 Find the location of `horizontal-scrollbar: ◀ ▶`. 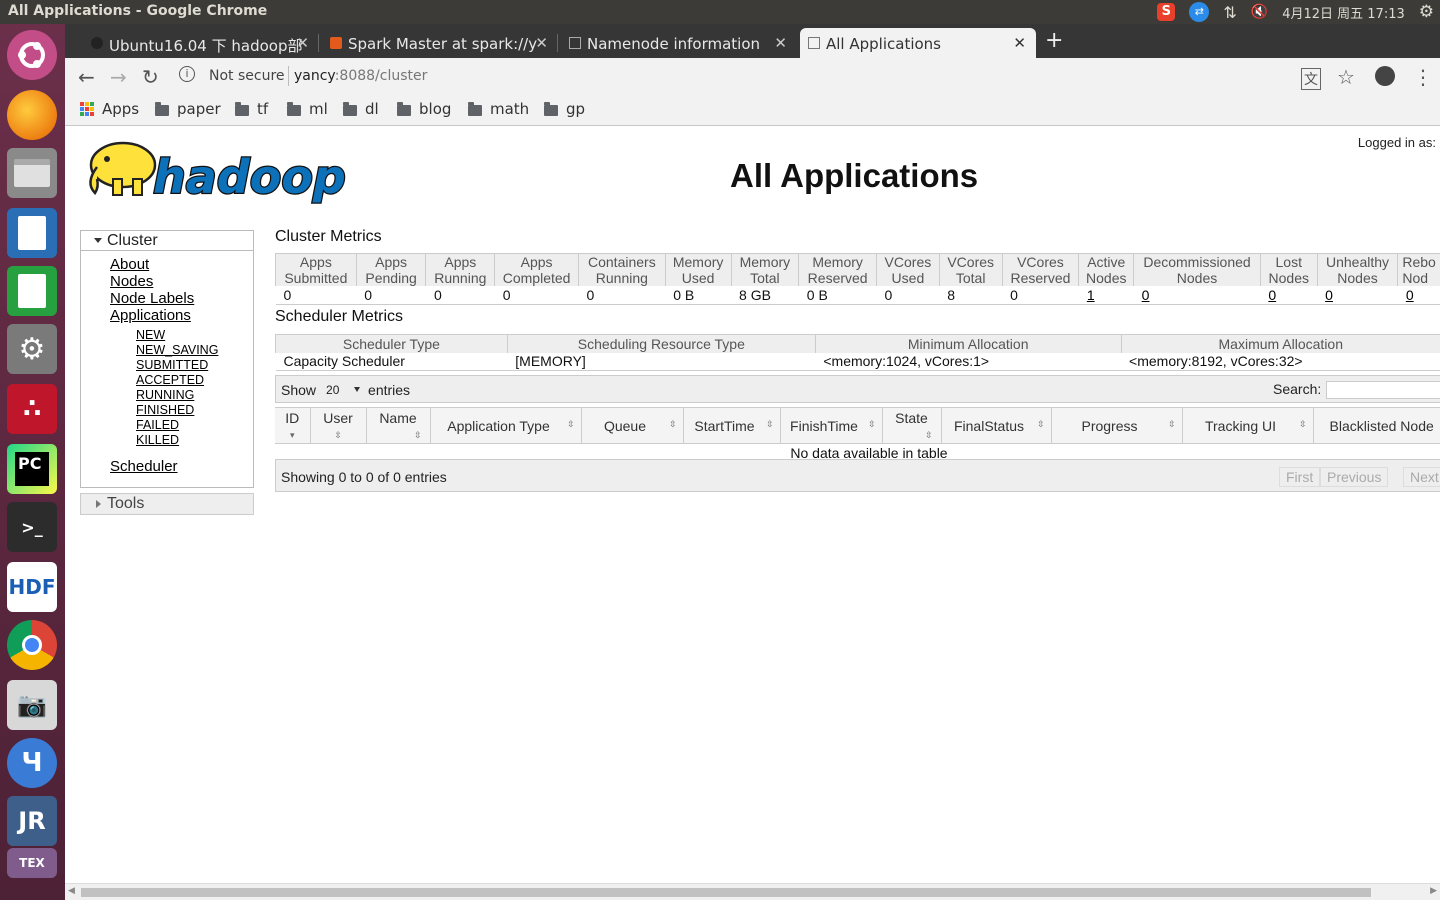

horizontal-scrollbar: ◀ ▶ is located at coordinates (752, 891).